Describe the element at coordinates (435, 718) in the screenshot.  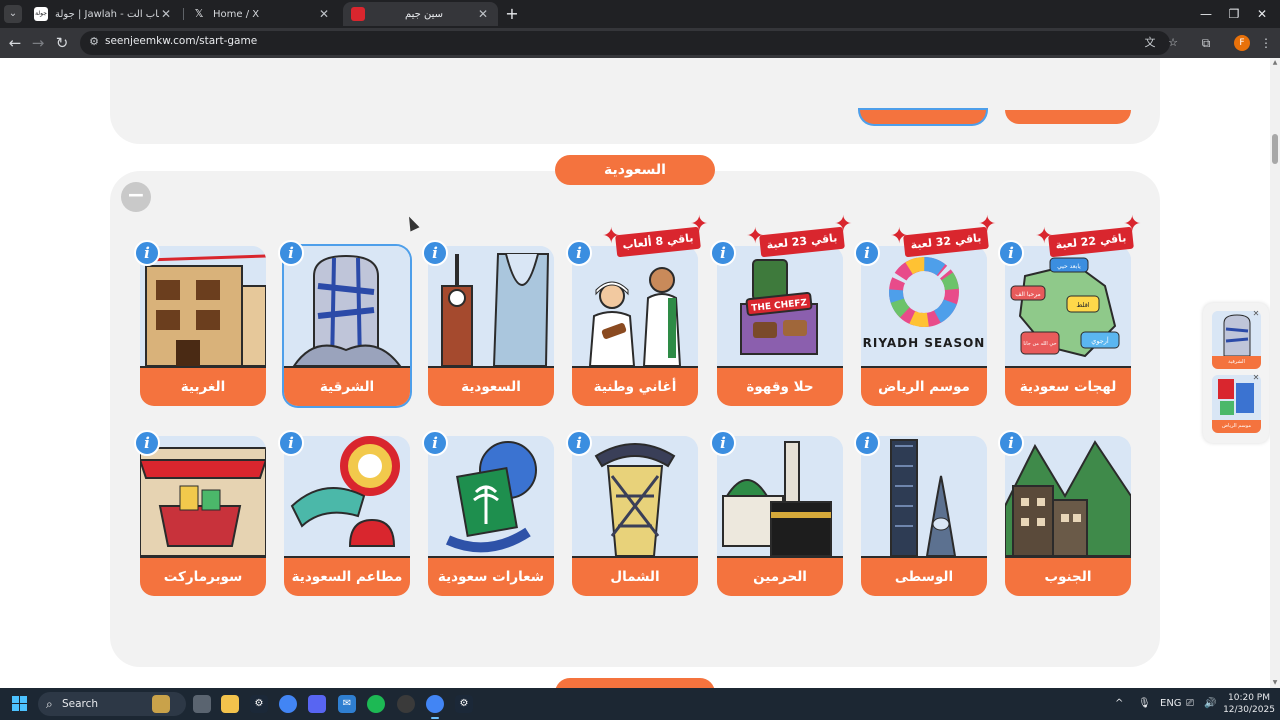
I see `active-app-indicator` at that location.